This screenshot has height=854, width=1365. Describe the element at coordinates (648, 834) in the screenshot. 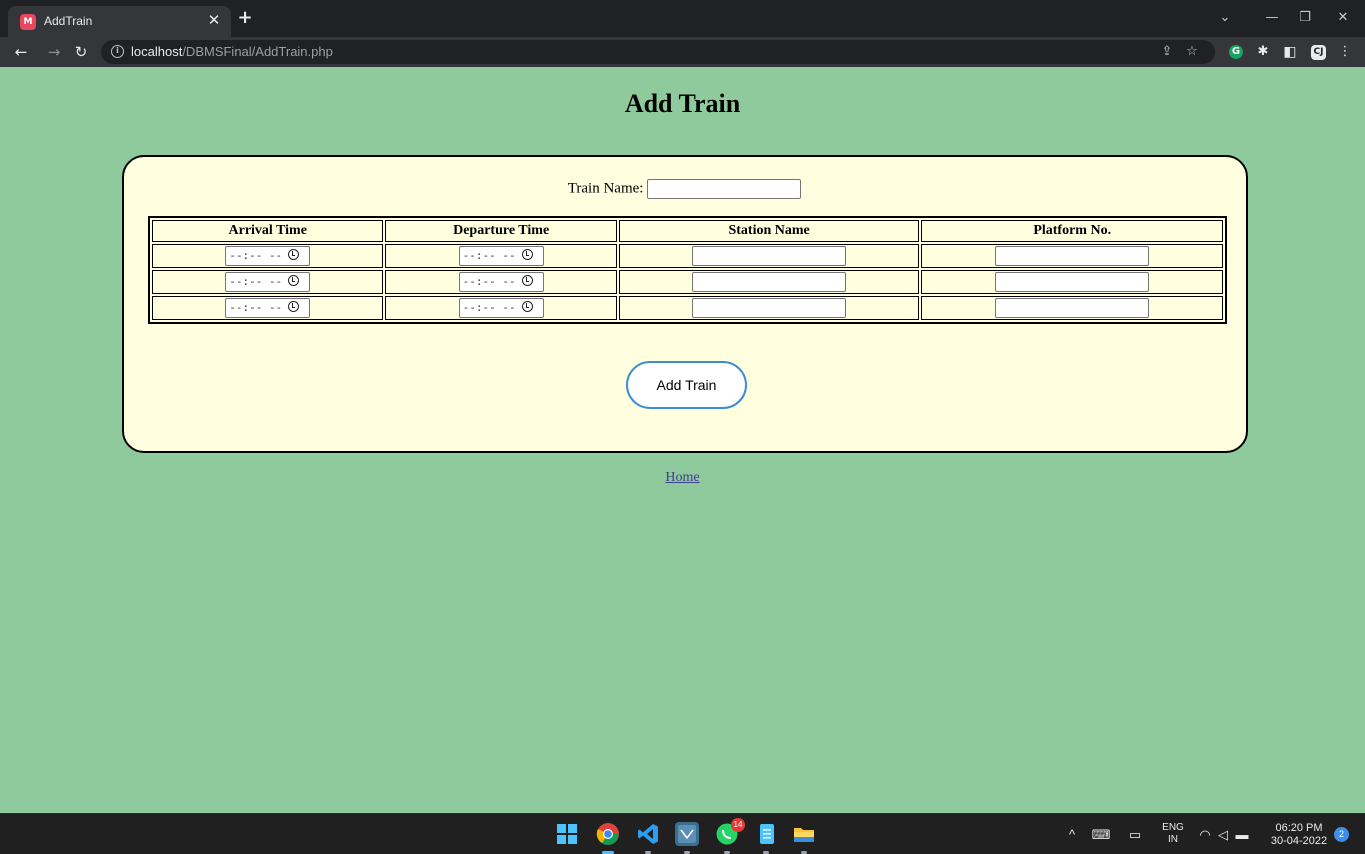

I see `vscode-taskbar-icon` at that location.